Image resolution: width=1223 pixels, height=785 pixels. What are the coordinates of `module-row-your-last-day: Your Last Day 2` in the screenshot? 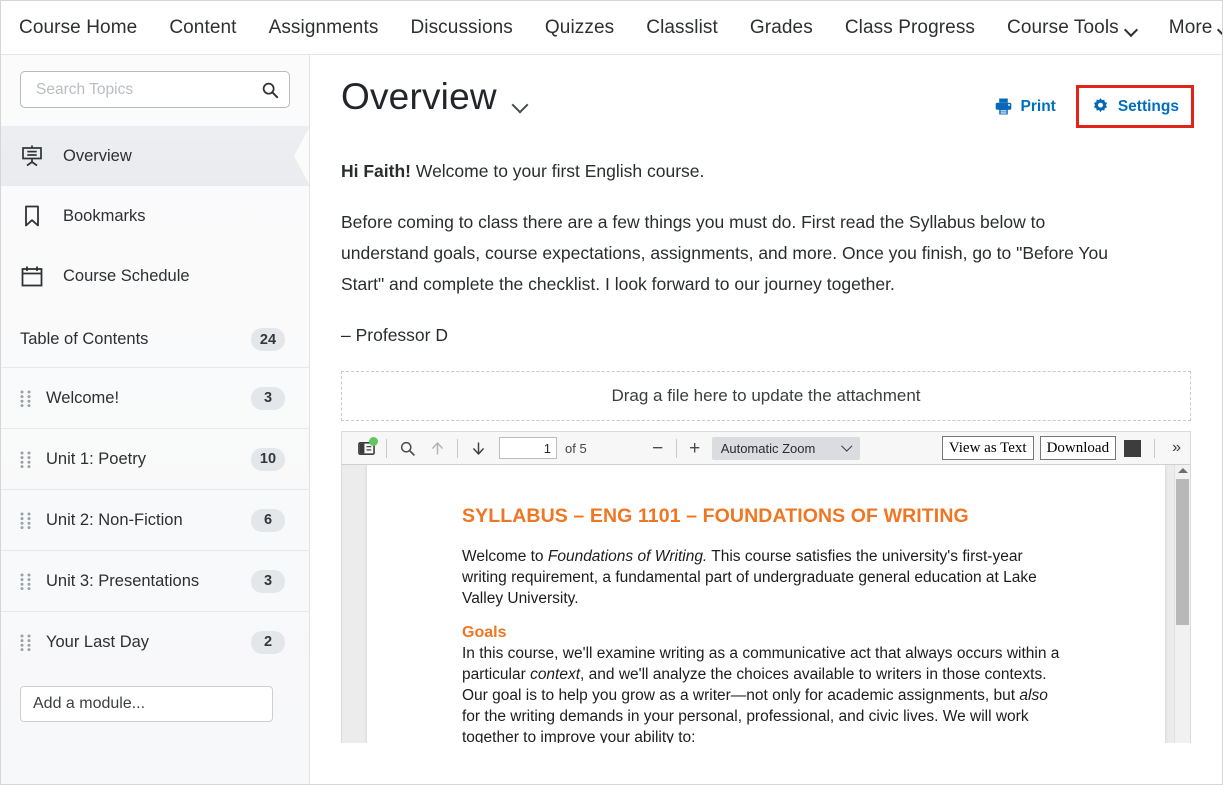 It's located at (155, 641).